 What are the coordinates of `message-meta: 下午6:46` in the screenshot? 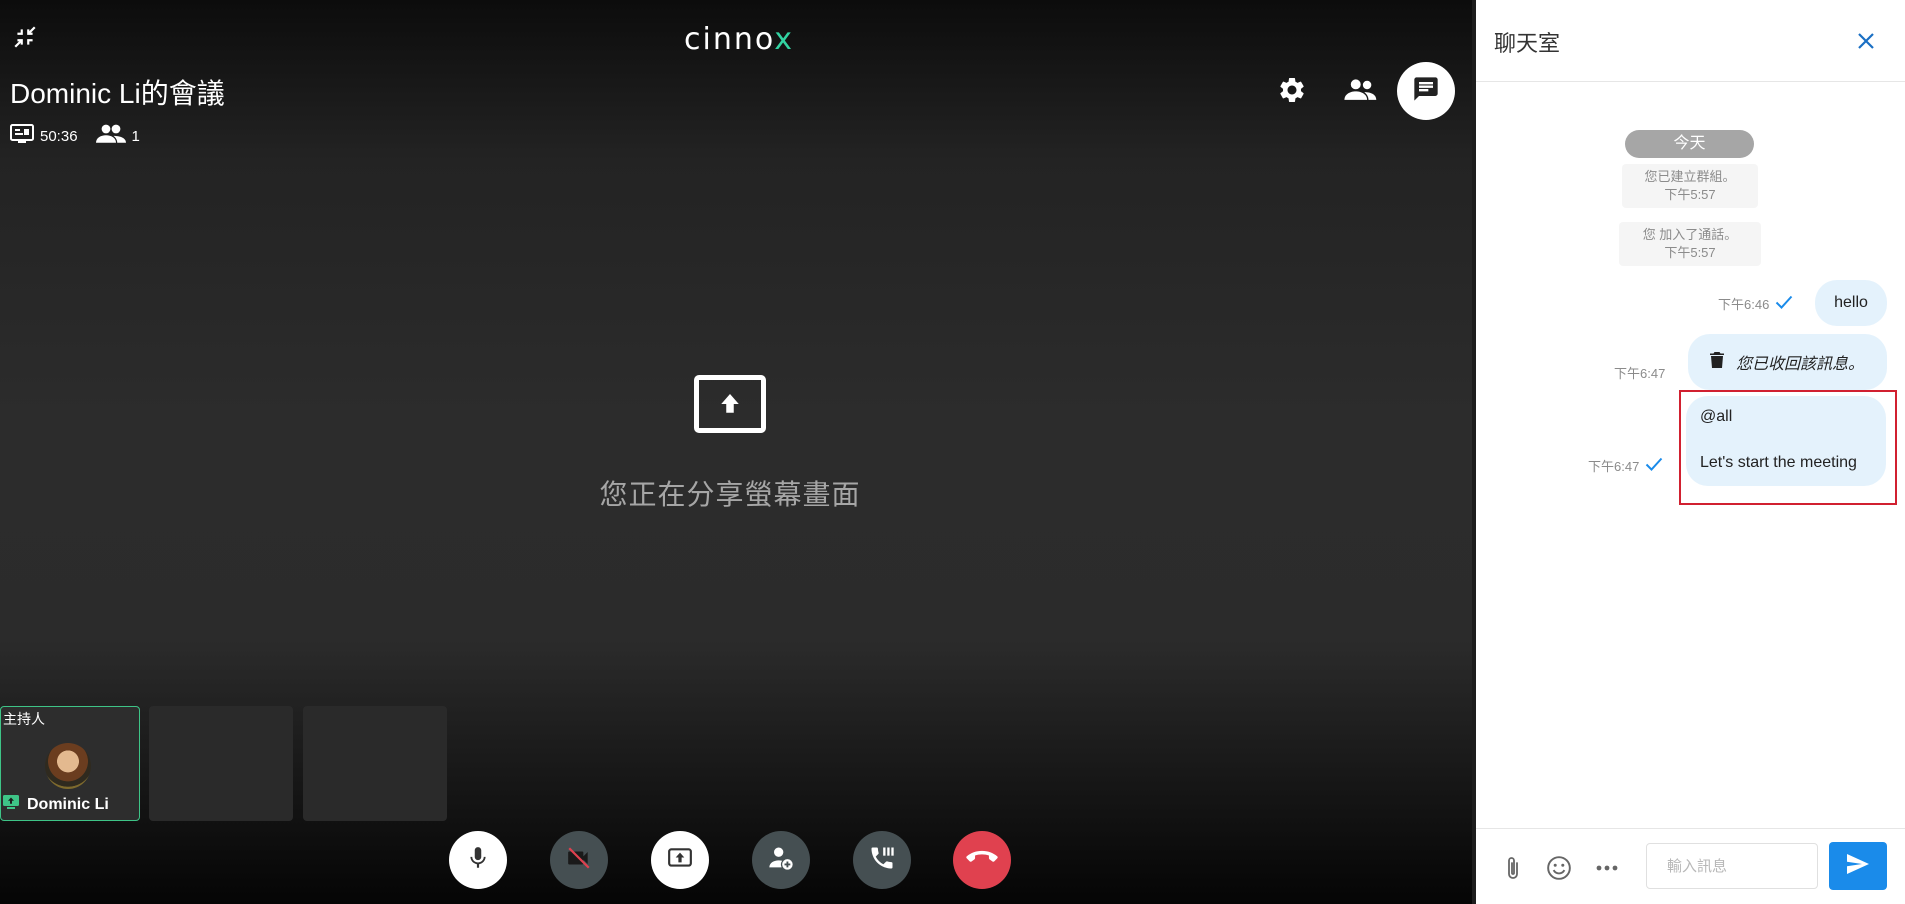 It's located at (1755, 303).